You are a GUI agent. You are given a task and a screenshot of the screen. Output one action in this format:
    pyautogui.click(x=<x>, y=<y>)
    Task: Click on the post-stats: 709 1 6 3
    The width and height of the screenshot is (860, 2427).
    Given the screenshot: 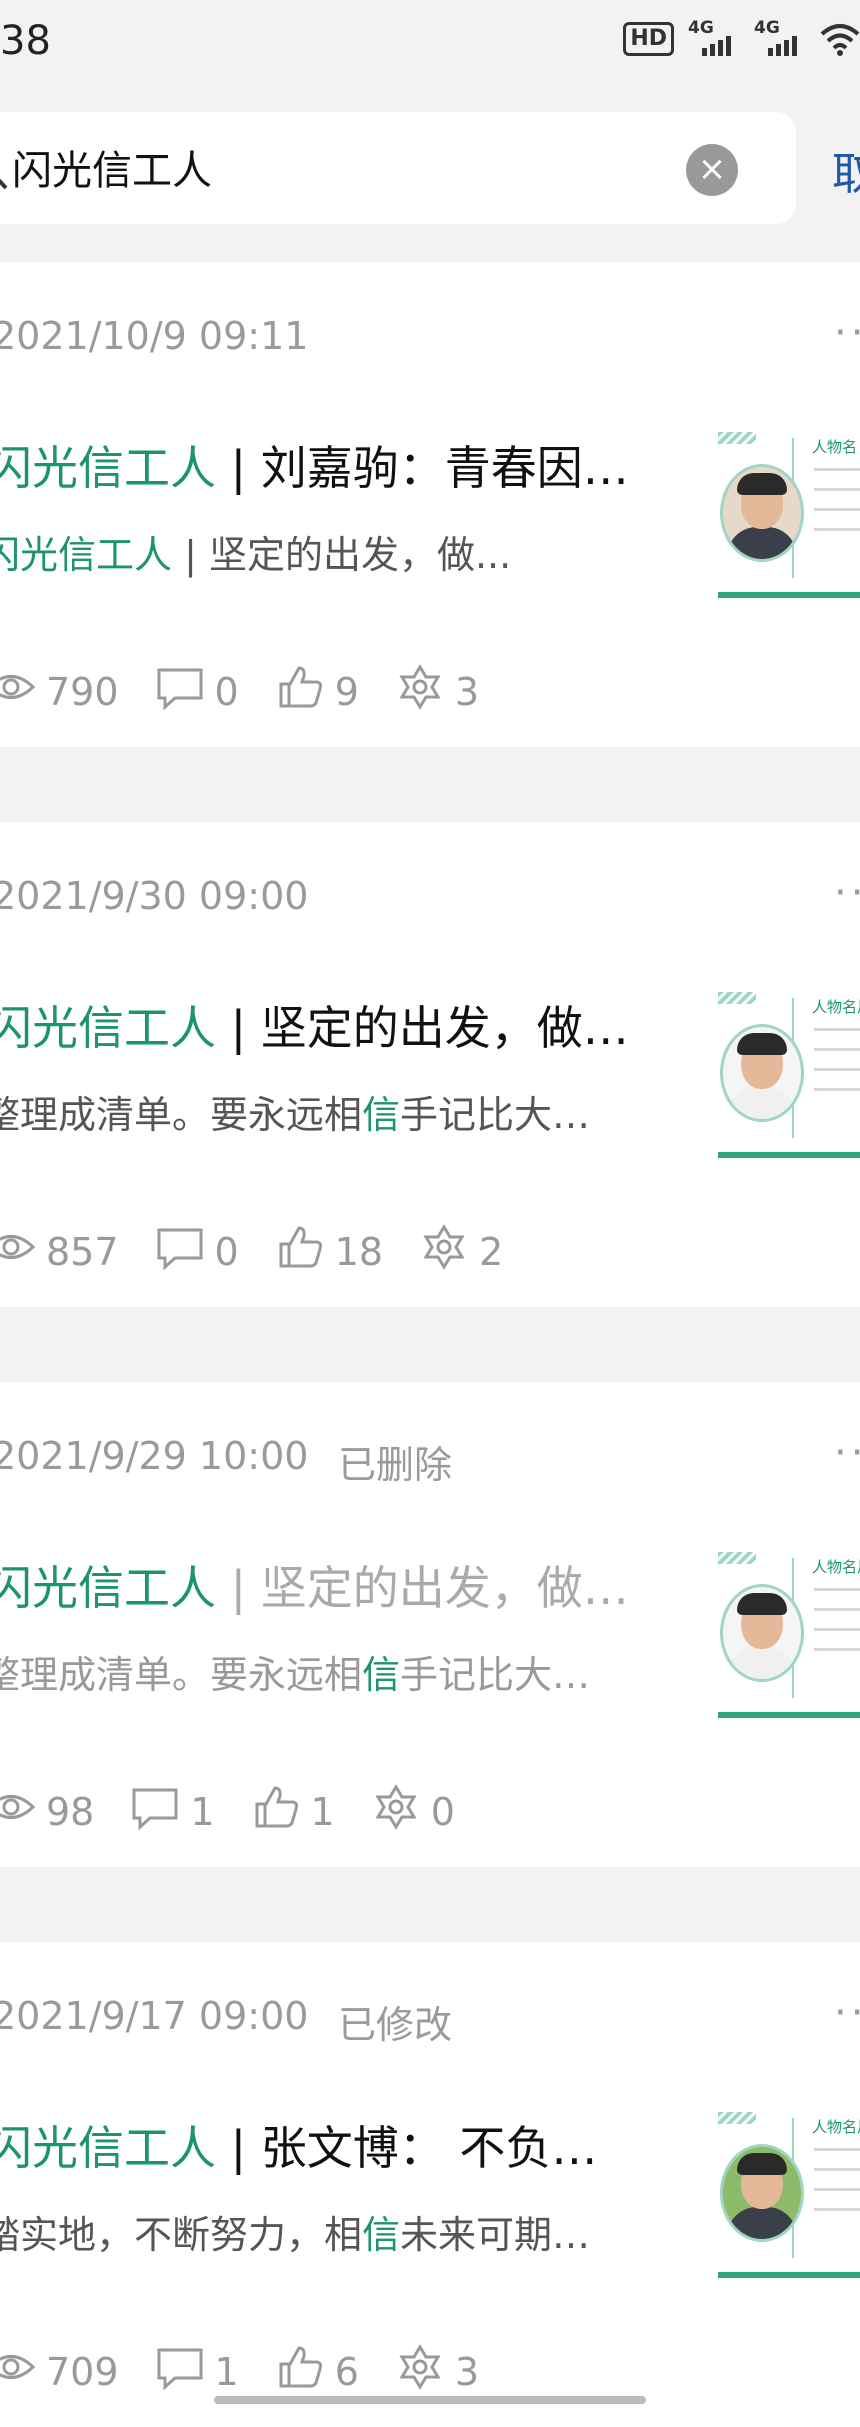 What is the action you would take?
    pyautogui.click(x=257, y=2371)
    